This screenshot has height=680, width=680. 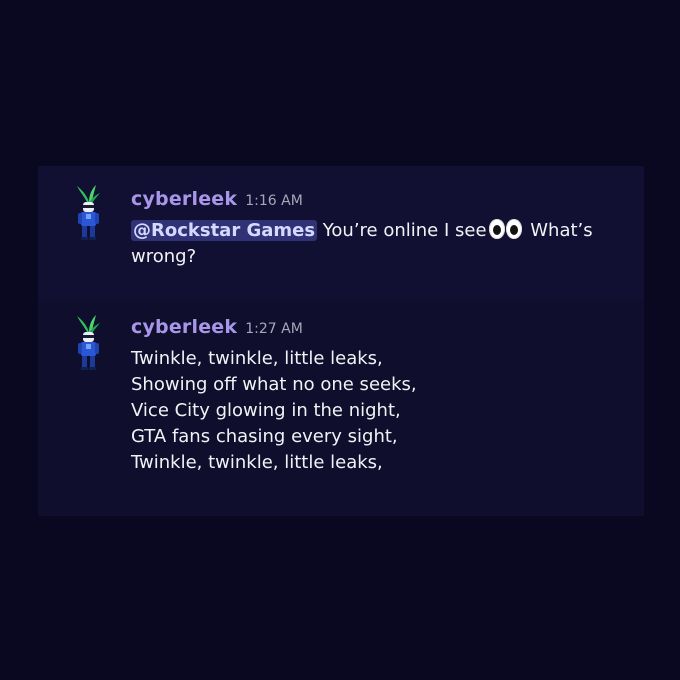 What do you see at coordinates (264, 436) in the screenshot?
I see `poem-line: GTA fans chasing every sight,` at bounding box center [264, 436].